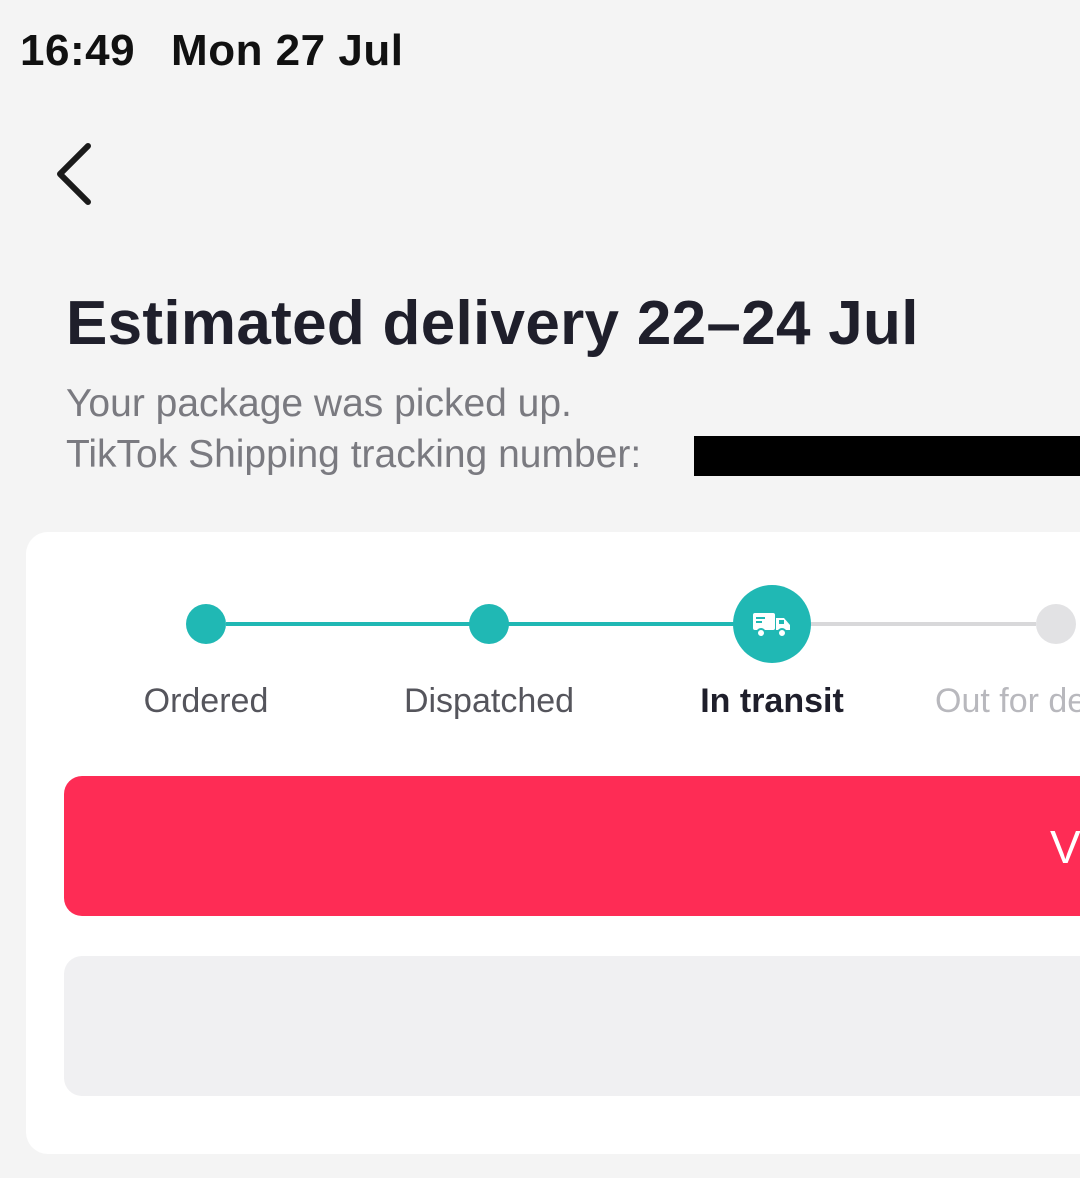 Image resolution: width=1080 pixels, height=1178 pixels. Describe the element at coordinates (206, 701) in the screenshot. I see `step-label-ordered: Ordered` at that location.